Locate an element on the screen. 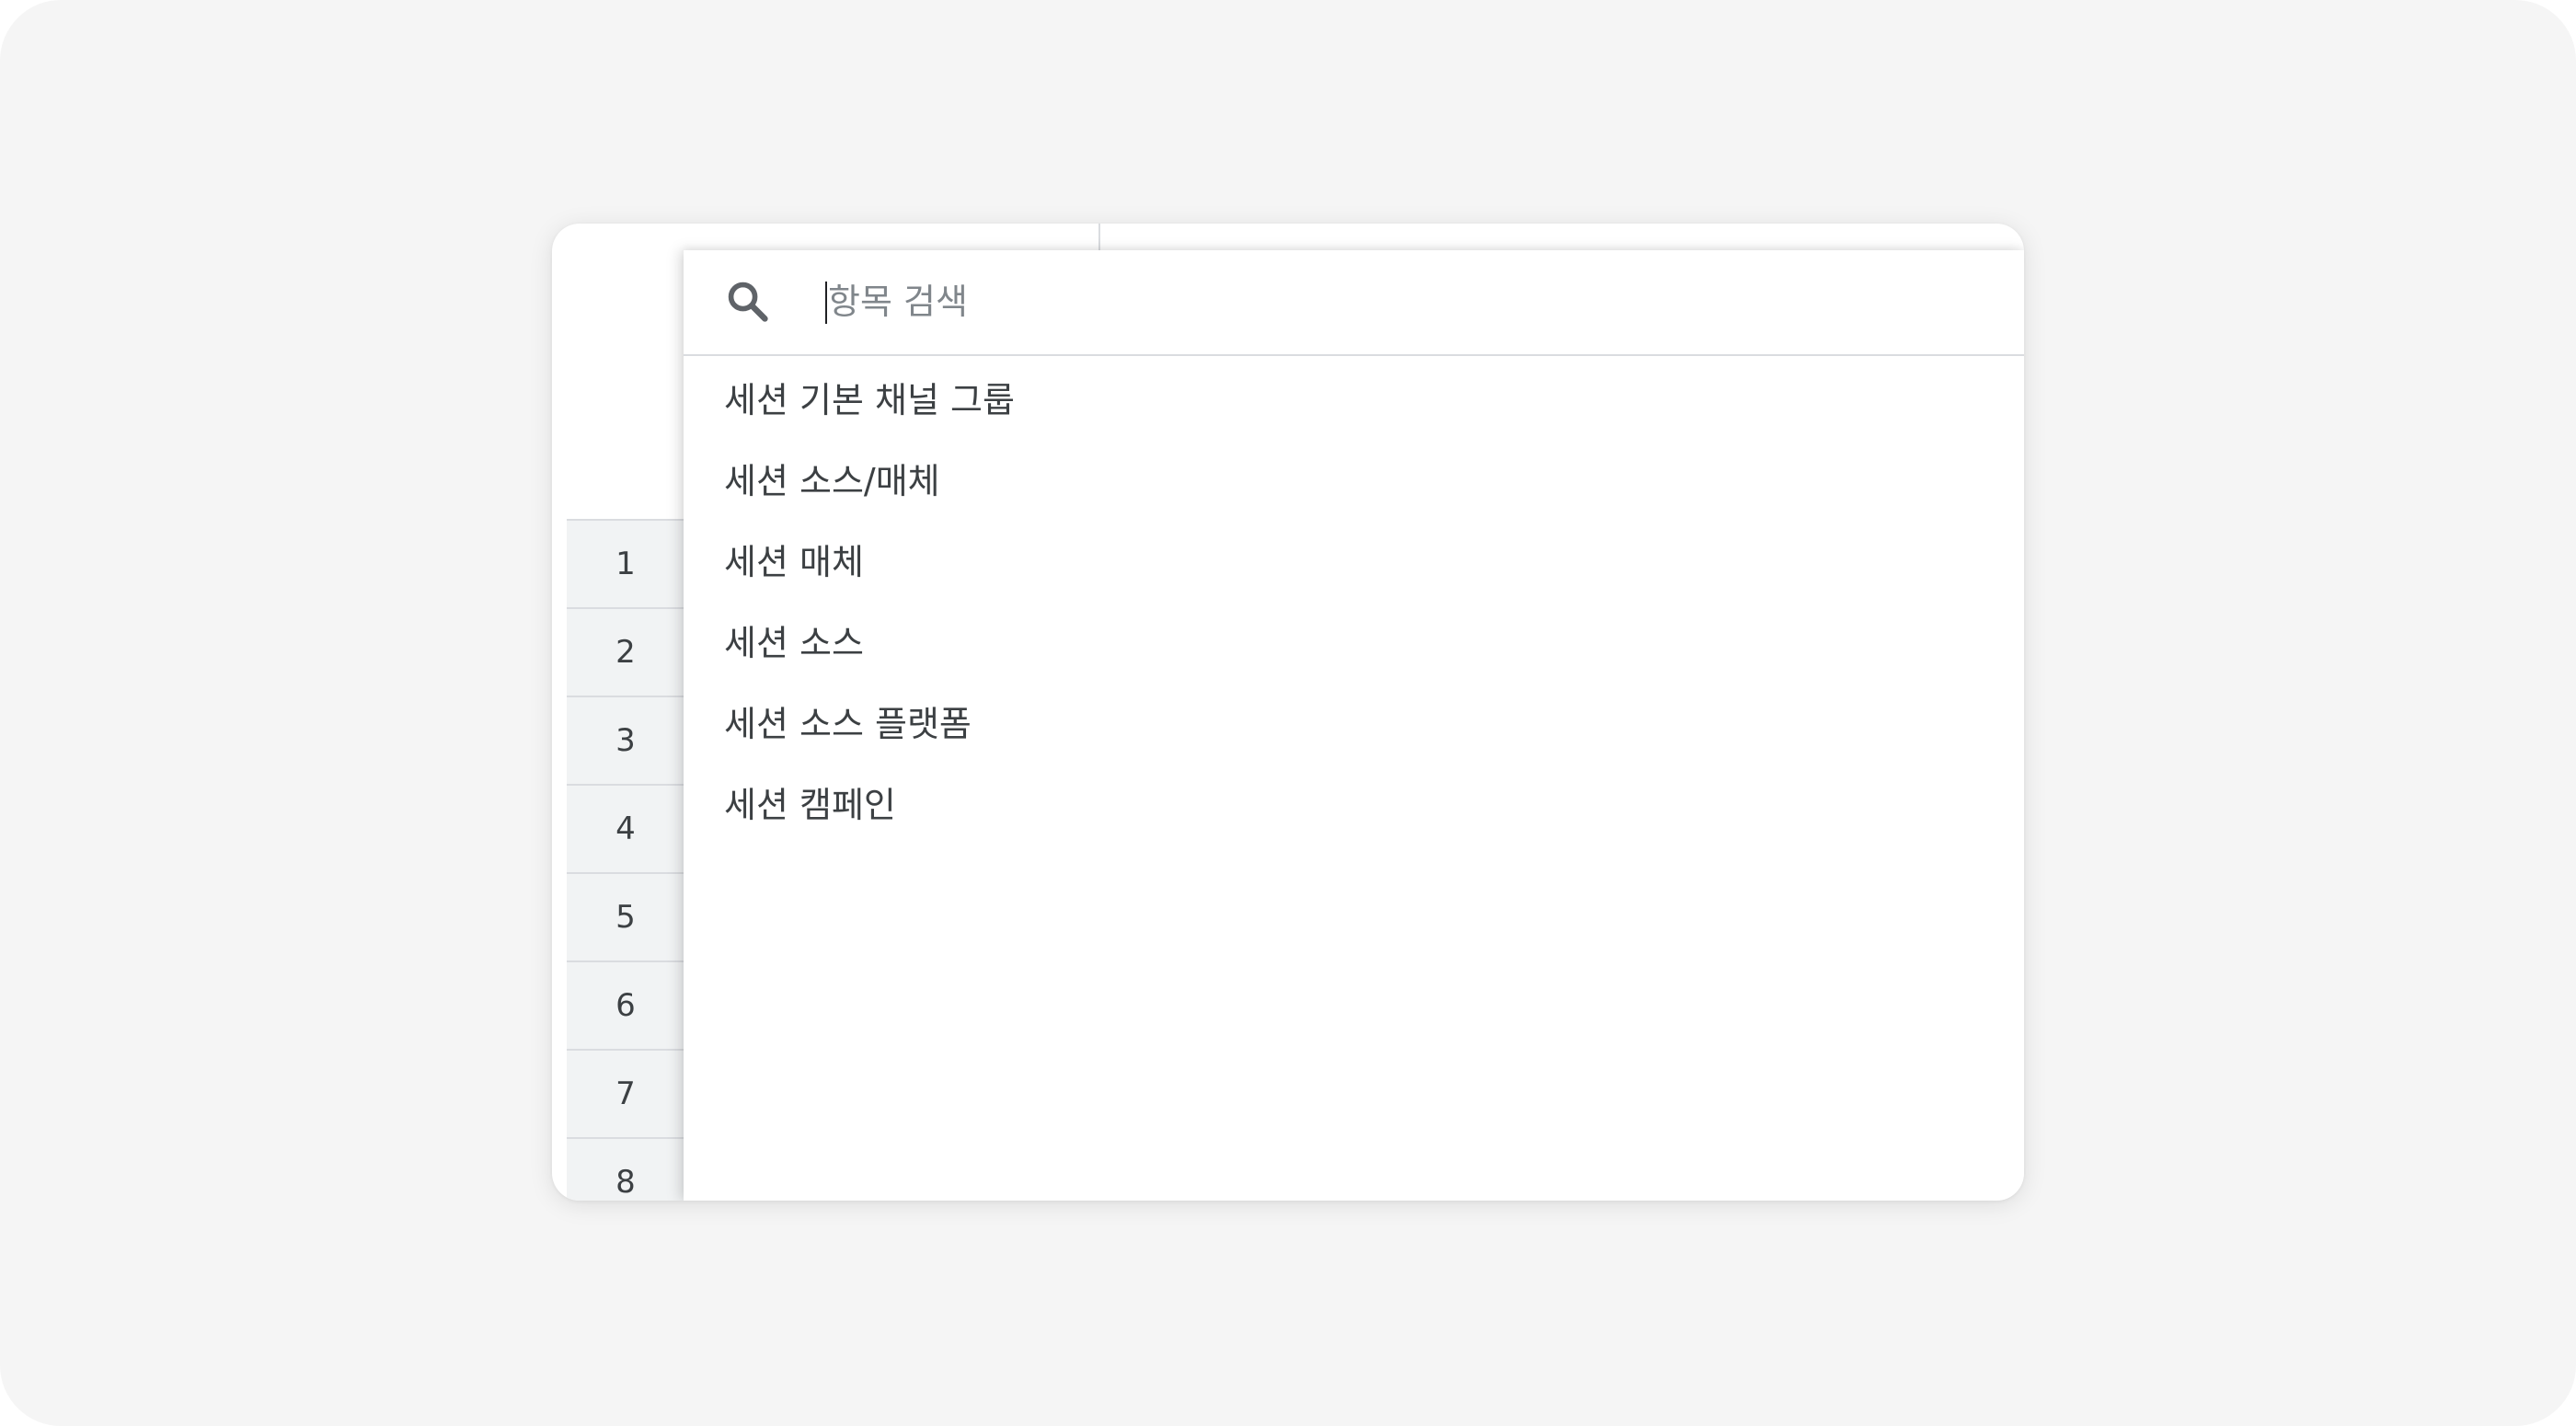  option-session-source: 세션 소스 is located at coordinates (1354, 639).